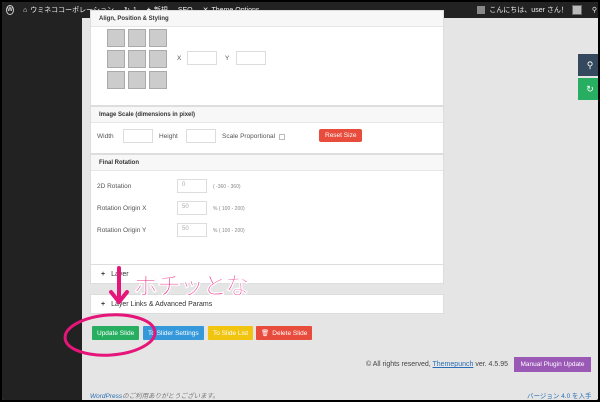 Image resolution: width=600 pixels, height=402 pixels. What do you see at coordinates (192, 186) in the screenshot?
I see `rotation-input: 0` at bounding box center [192, 186].